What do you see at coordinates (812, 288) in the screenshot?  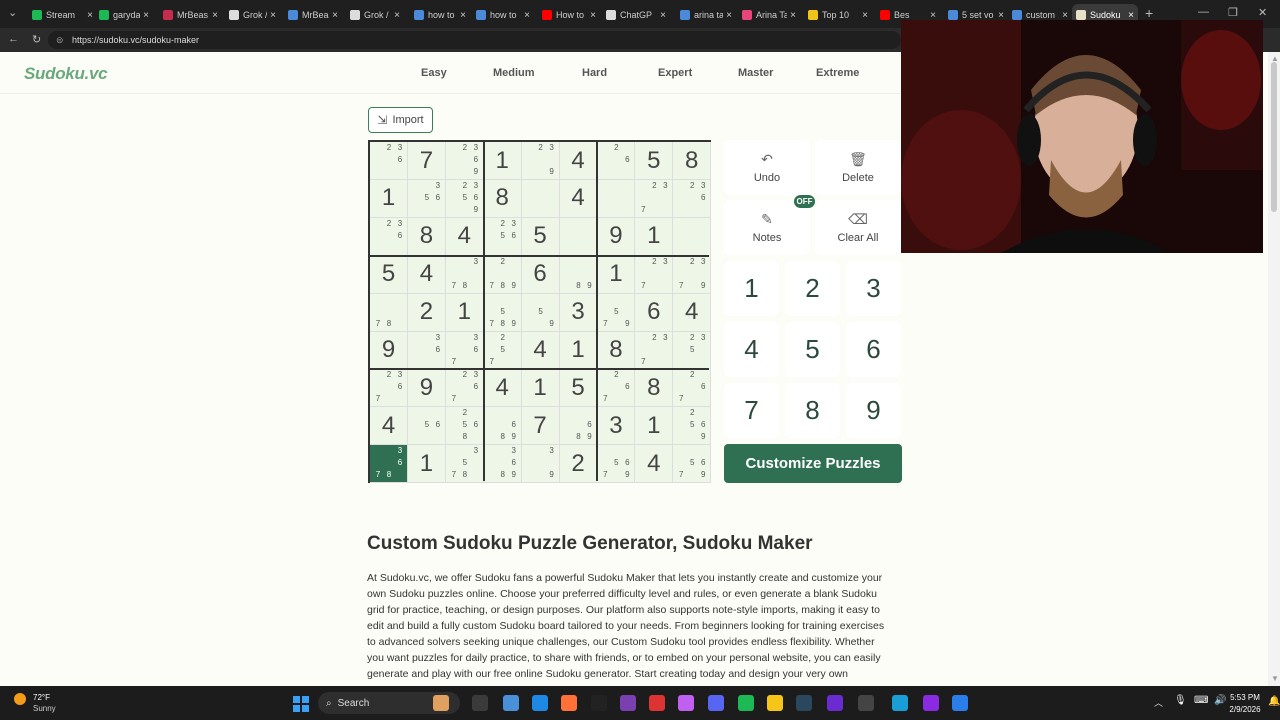 I see `number-button-2: 2` at bounding box center [812, 288].